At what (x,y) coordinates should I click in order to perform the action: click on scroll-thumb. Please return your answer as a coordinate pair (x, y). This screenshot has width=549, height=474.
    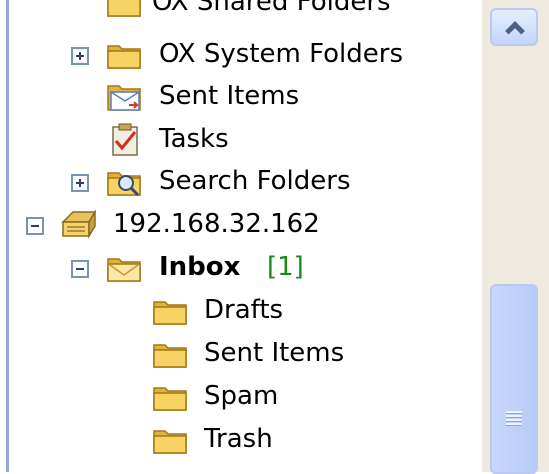
    Looking at the image, I should click on (514, 379).